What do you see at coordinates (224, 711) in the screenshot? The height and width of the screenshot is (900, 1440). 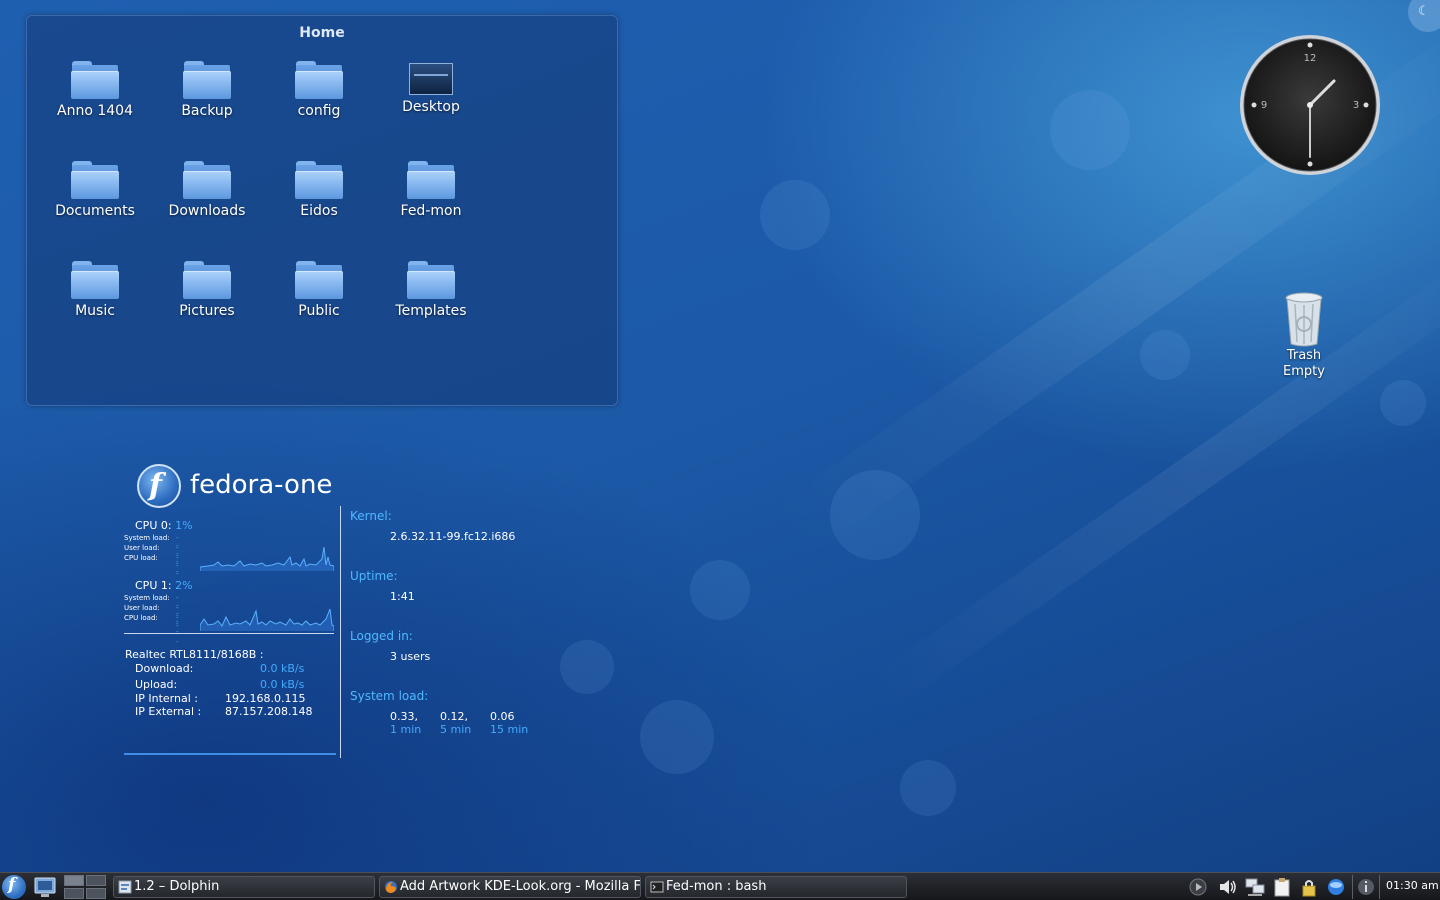 I see `ip-external: IP External :87.157.208.148` at bounding box center [224, 711].